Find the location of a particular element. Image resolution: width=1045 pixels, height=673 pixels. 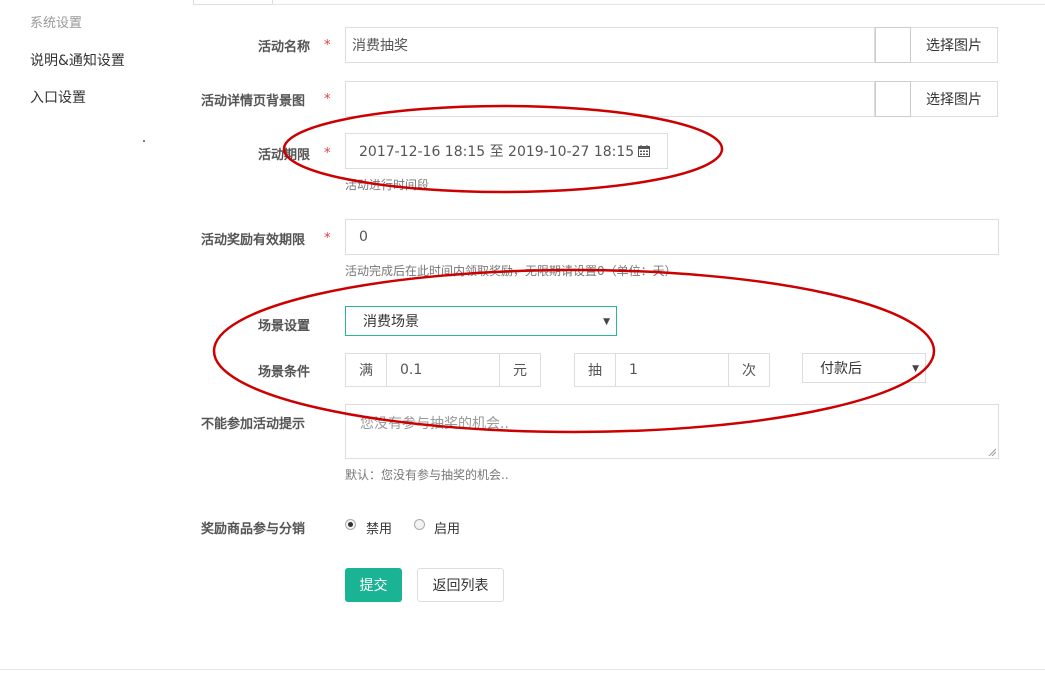

sidebar-section-title: 系统设置 is located at coordinates (56, 23).